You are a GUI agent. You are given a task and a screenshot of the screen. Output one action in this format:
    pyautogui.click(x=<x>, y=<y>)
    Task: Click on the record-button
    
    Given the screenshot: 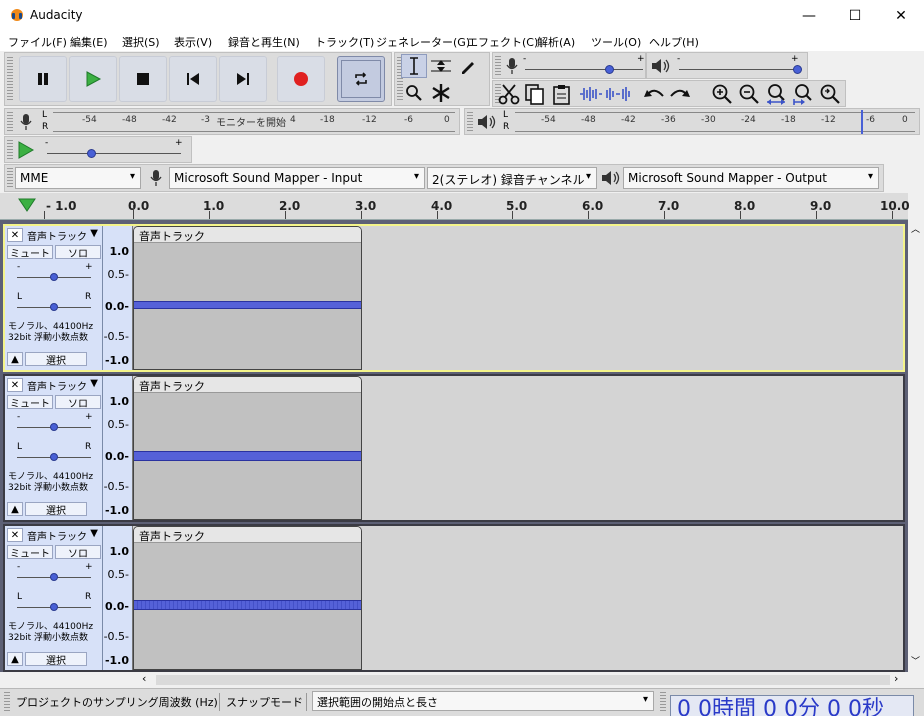 What is the action you would take?
    pyautogui.click(x=301, y=79)
    